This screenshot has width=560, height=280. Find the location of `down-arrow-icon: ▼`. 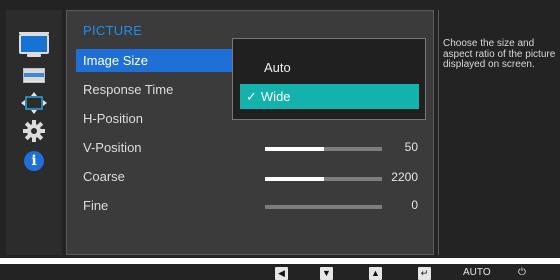

down-arrow-icon: ▼ is located at coordinates (326, 273).